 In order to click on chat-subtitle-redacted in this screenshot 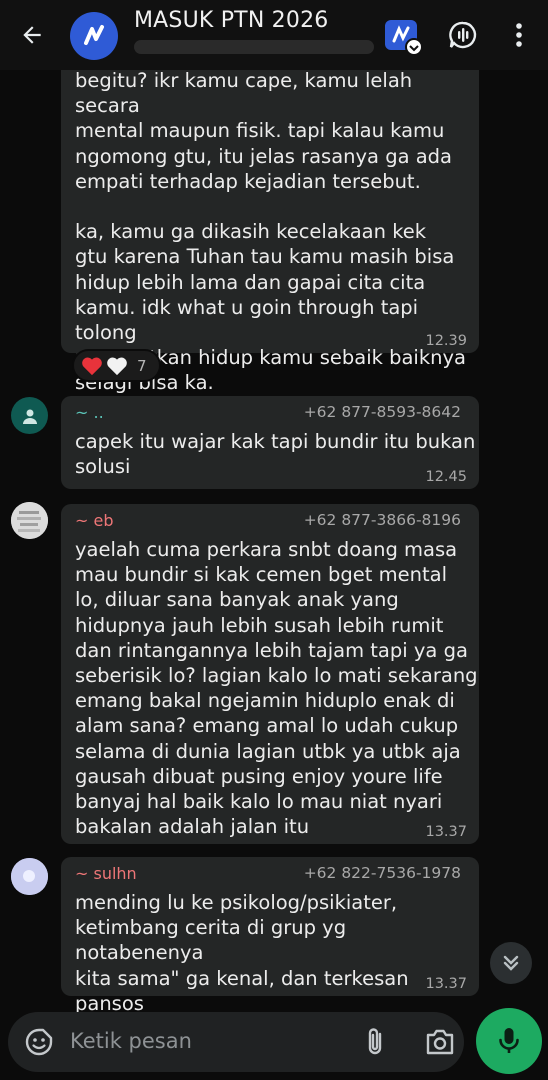, I will do `click(254, 47)`.